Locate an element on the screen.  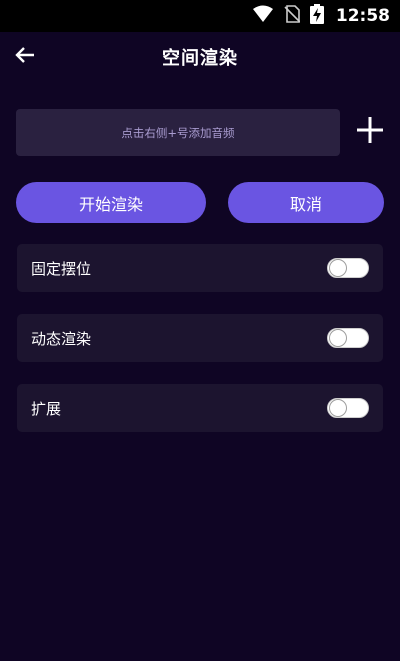
setting-row-dynamic-render: 动态渲染 is located at coordinates (200, 338).